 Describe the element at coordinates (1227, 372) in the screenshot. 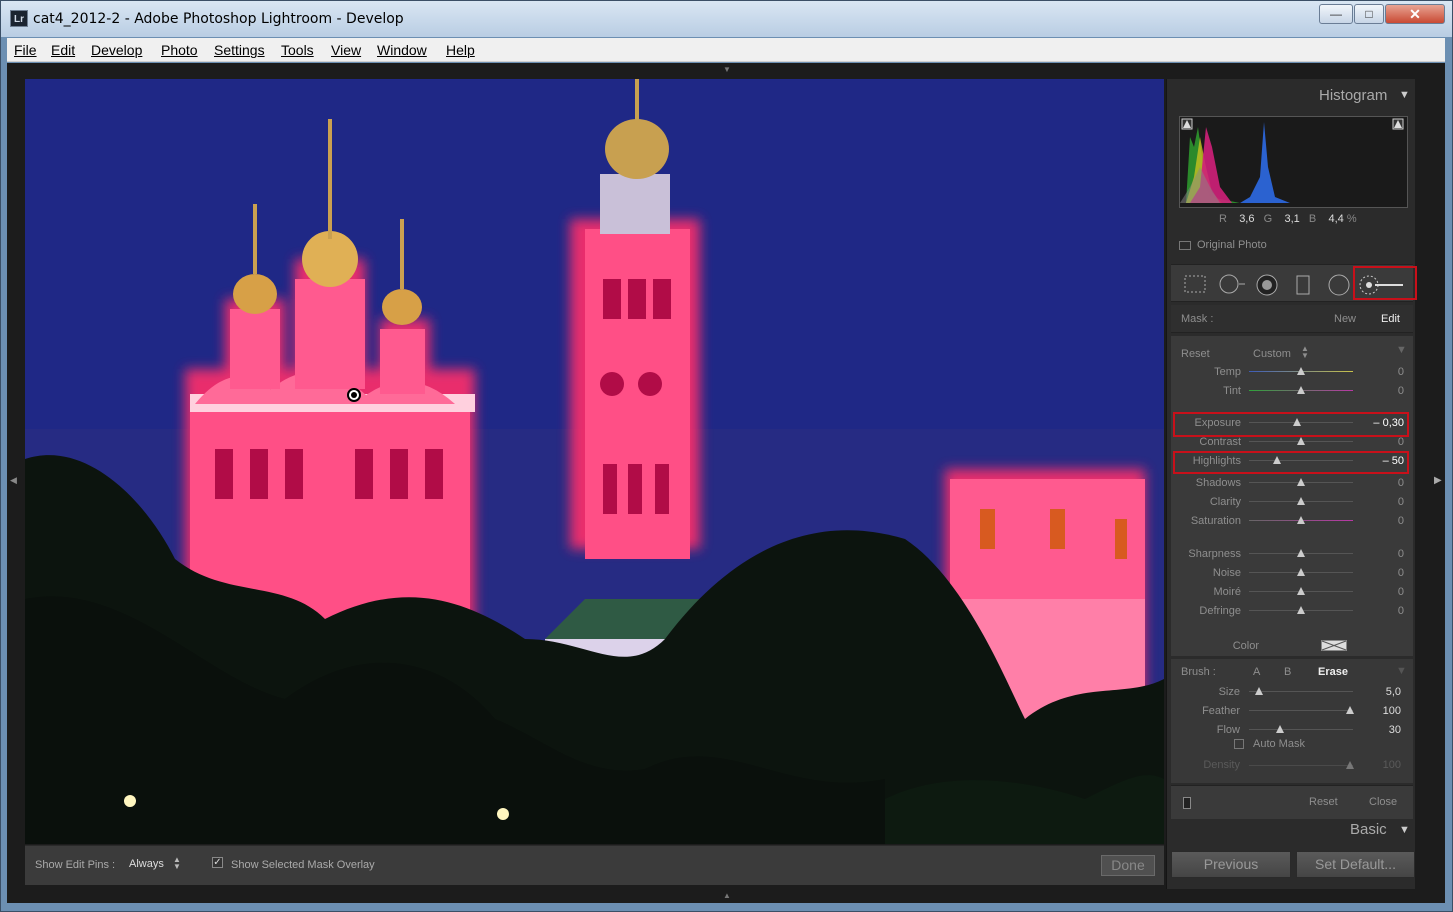

I see `slider-label-temp: Temp` at that location.